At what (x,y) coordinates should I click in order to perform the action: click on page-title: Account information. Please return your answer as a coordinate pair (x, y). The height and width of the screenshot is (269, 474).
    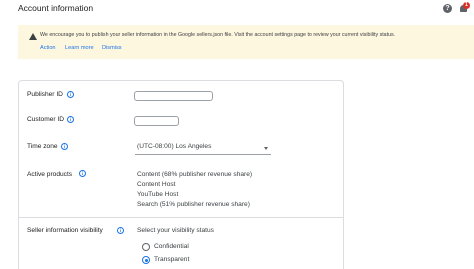
    Looking at the image, I should click on (56, 8).